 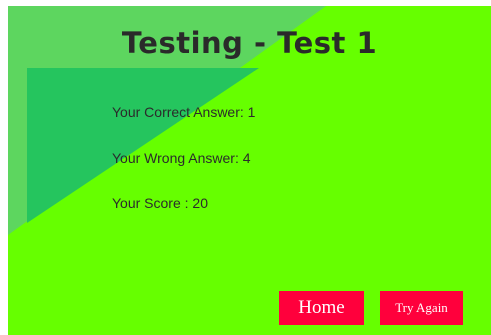 I want to click on score-display: Your Score : 20, so click(x=160, y=203).